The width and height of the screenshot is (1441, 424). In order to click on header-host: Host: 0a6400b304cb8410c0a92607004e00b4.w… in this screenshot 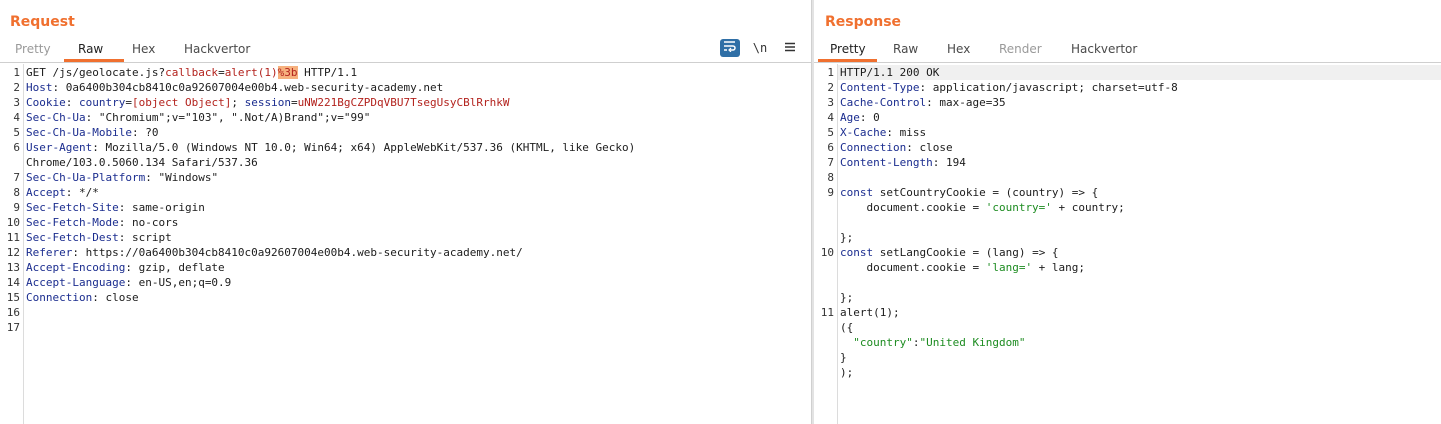, I will do `click(235, 87)`.